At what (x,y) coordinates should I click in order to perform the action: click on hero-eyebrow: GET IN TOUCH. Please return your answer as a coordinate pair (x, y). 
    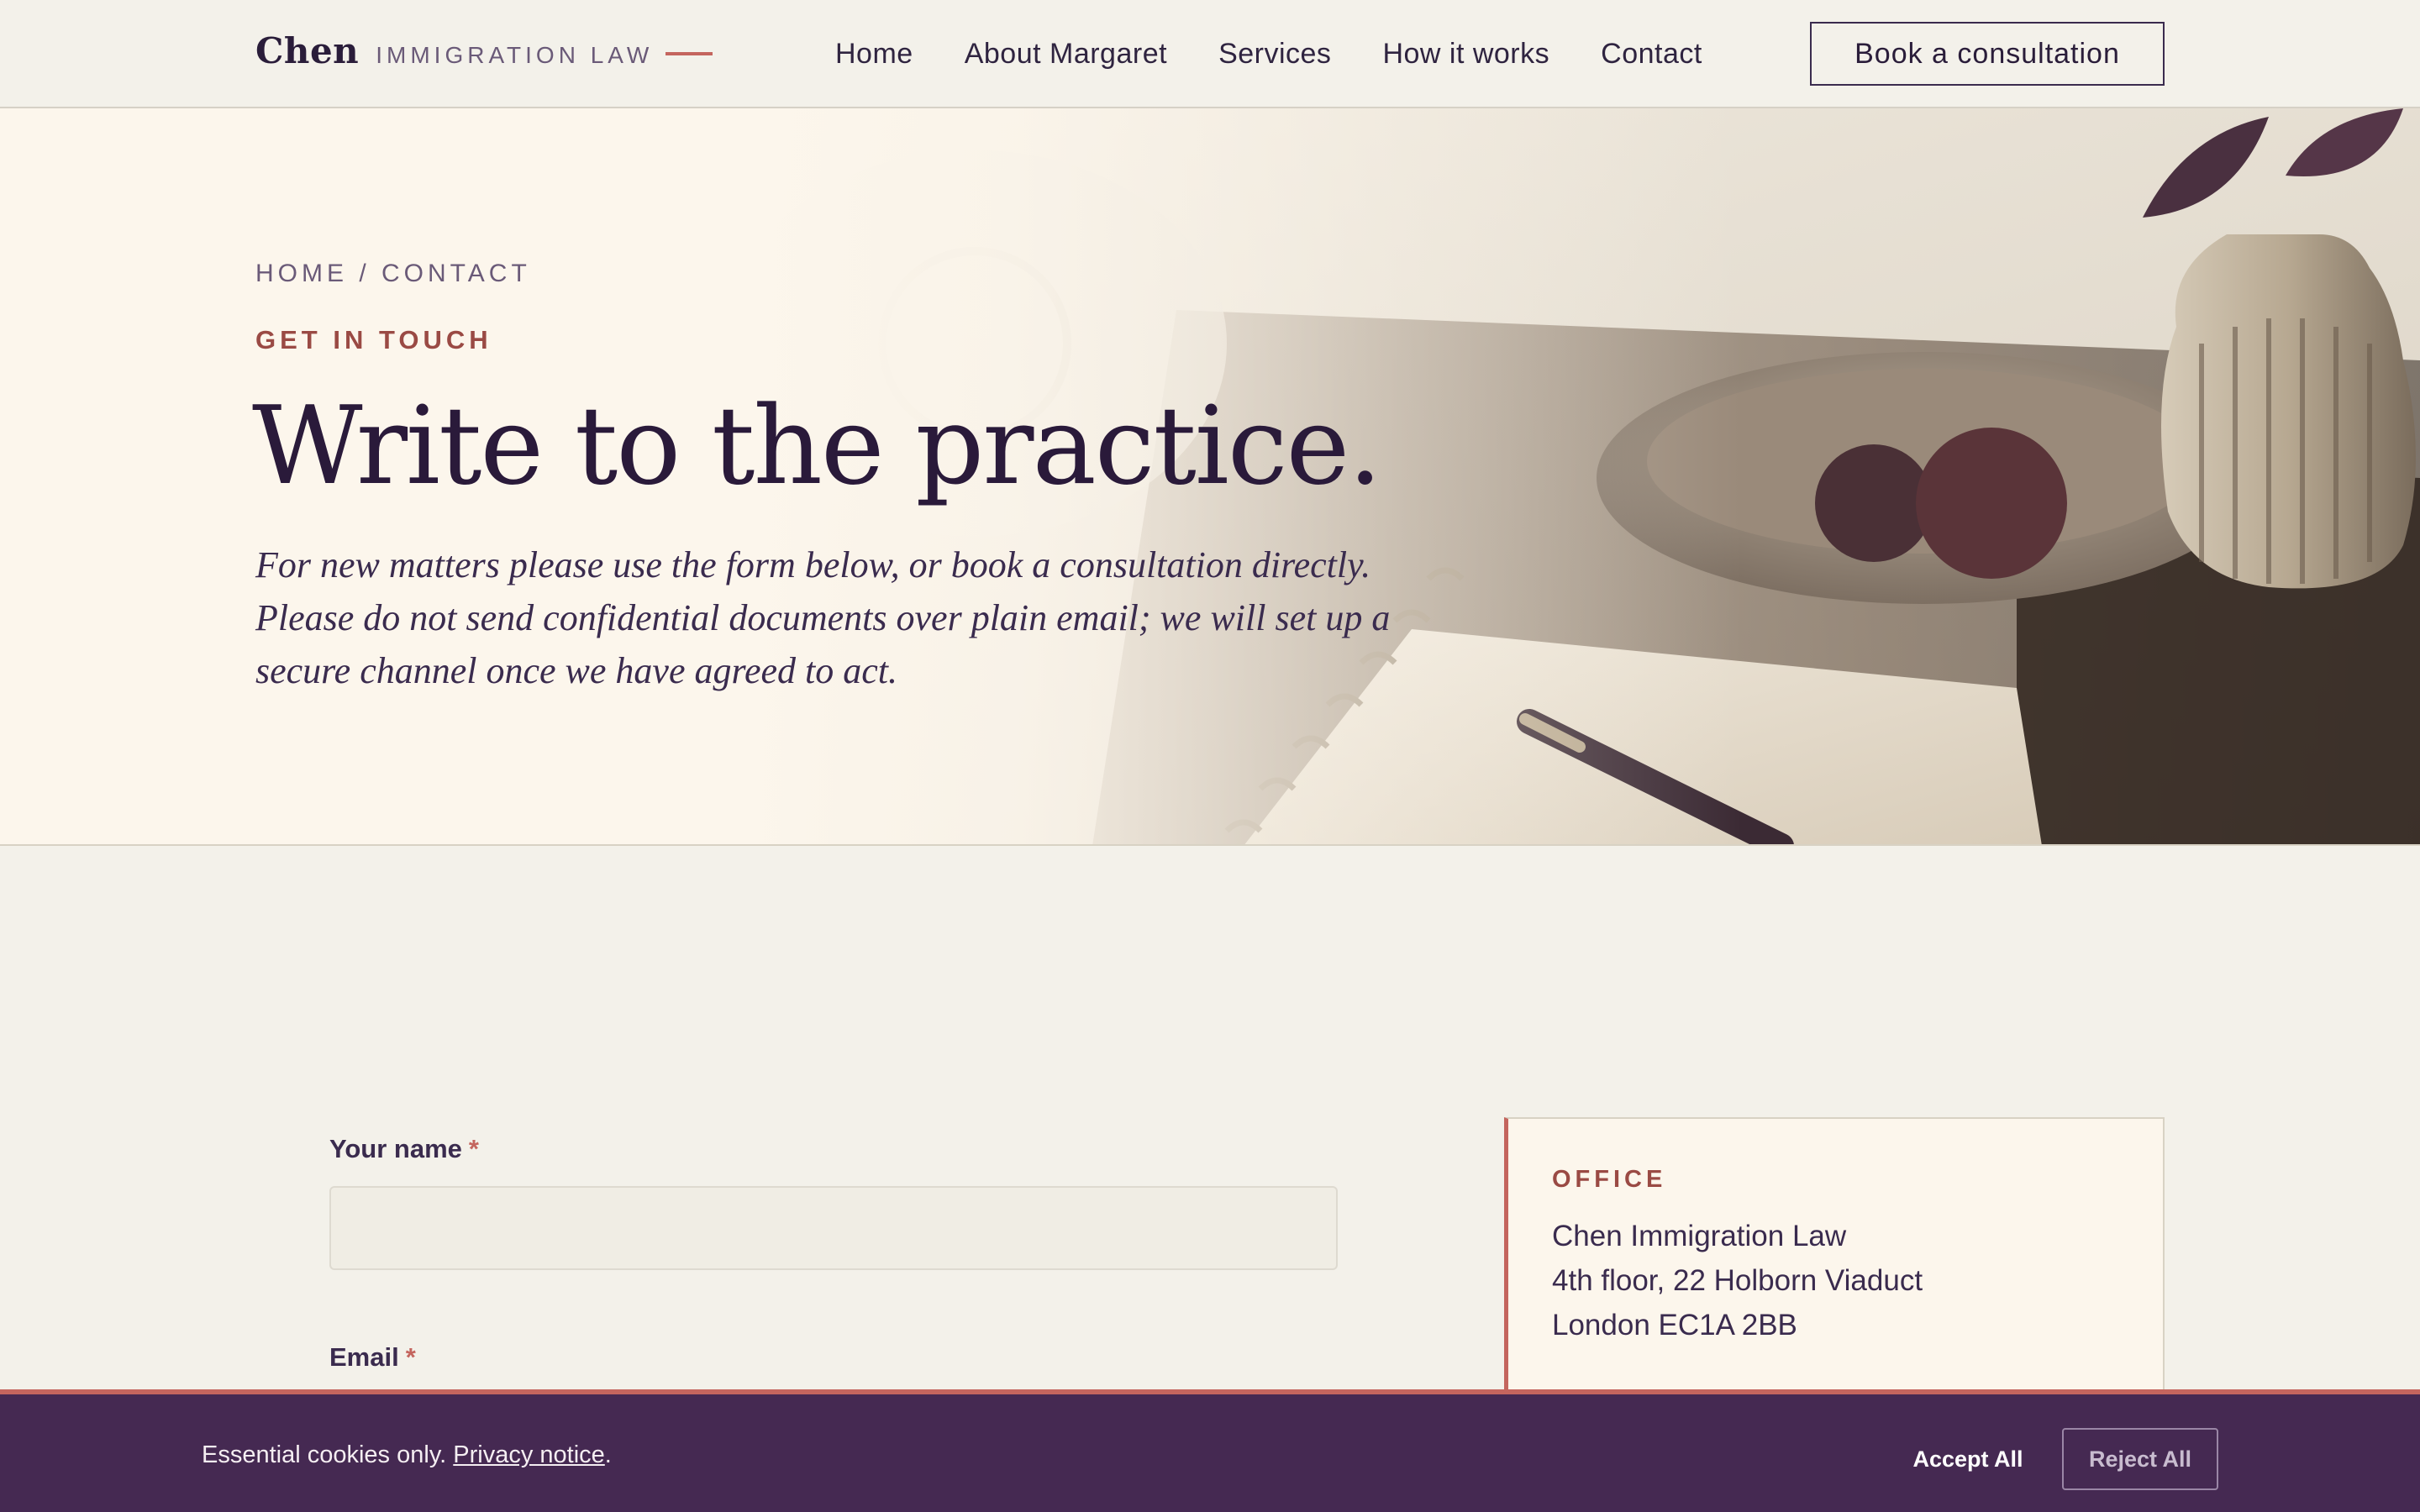
    Looking at the image, I should click on (374, 339).